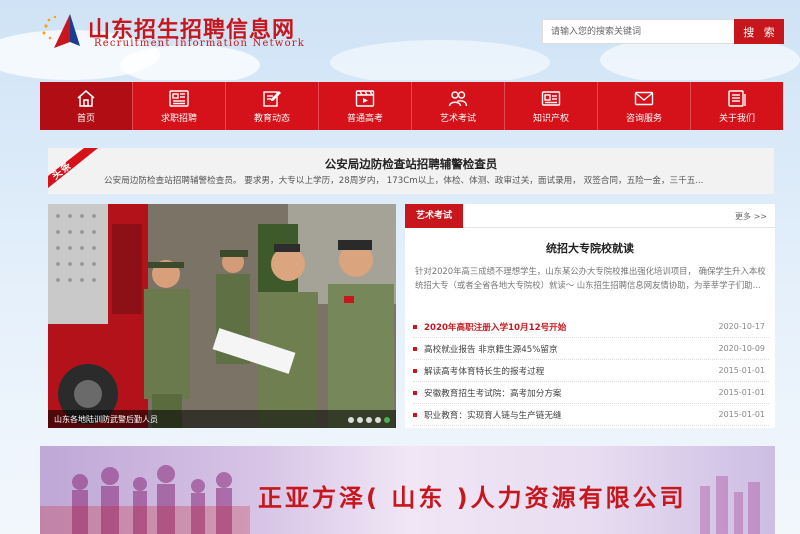 Image resolution: width=800 pixels, height=534 pixels. I want to click on site-subtitle: Recruitment Information Network, so click(200, 43).